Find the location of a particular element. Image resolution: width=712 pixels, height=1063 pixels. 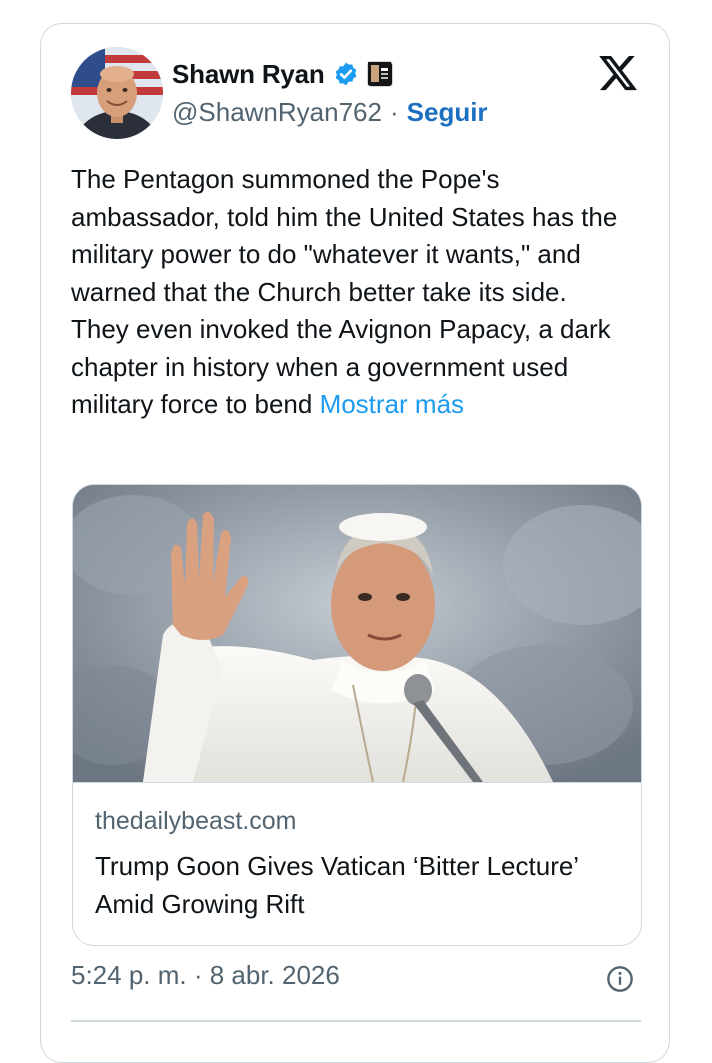

author-name-row: Shawn Ryan is located at coordinates (282, 74).